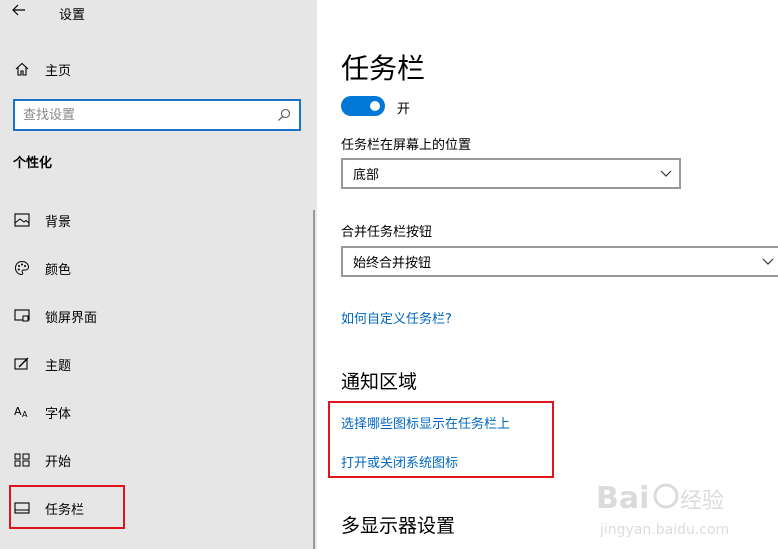 The width and height of the screenshot is (778, 549). What do you see at coordinates (375, 106) in the screenshot?
I see `toggle-knob` at bounding box center [375, 106].